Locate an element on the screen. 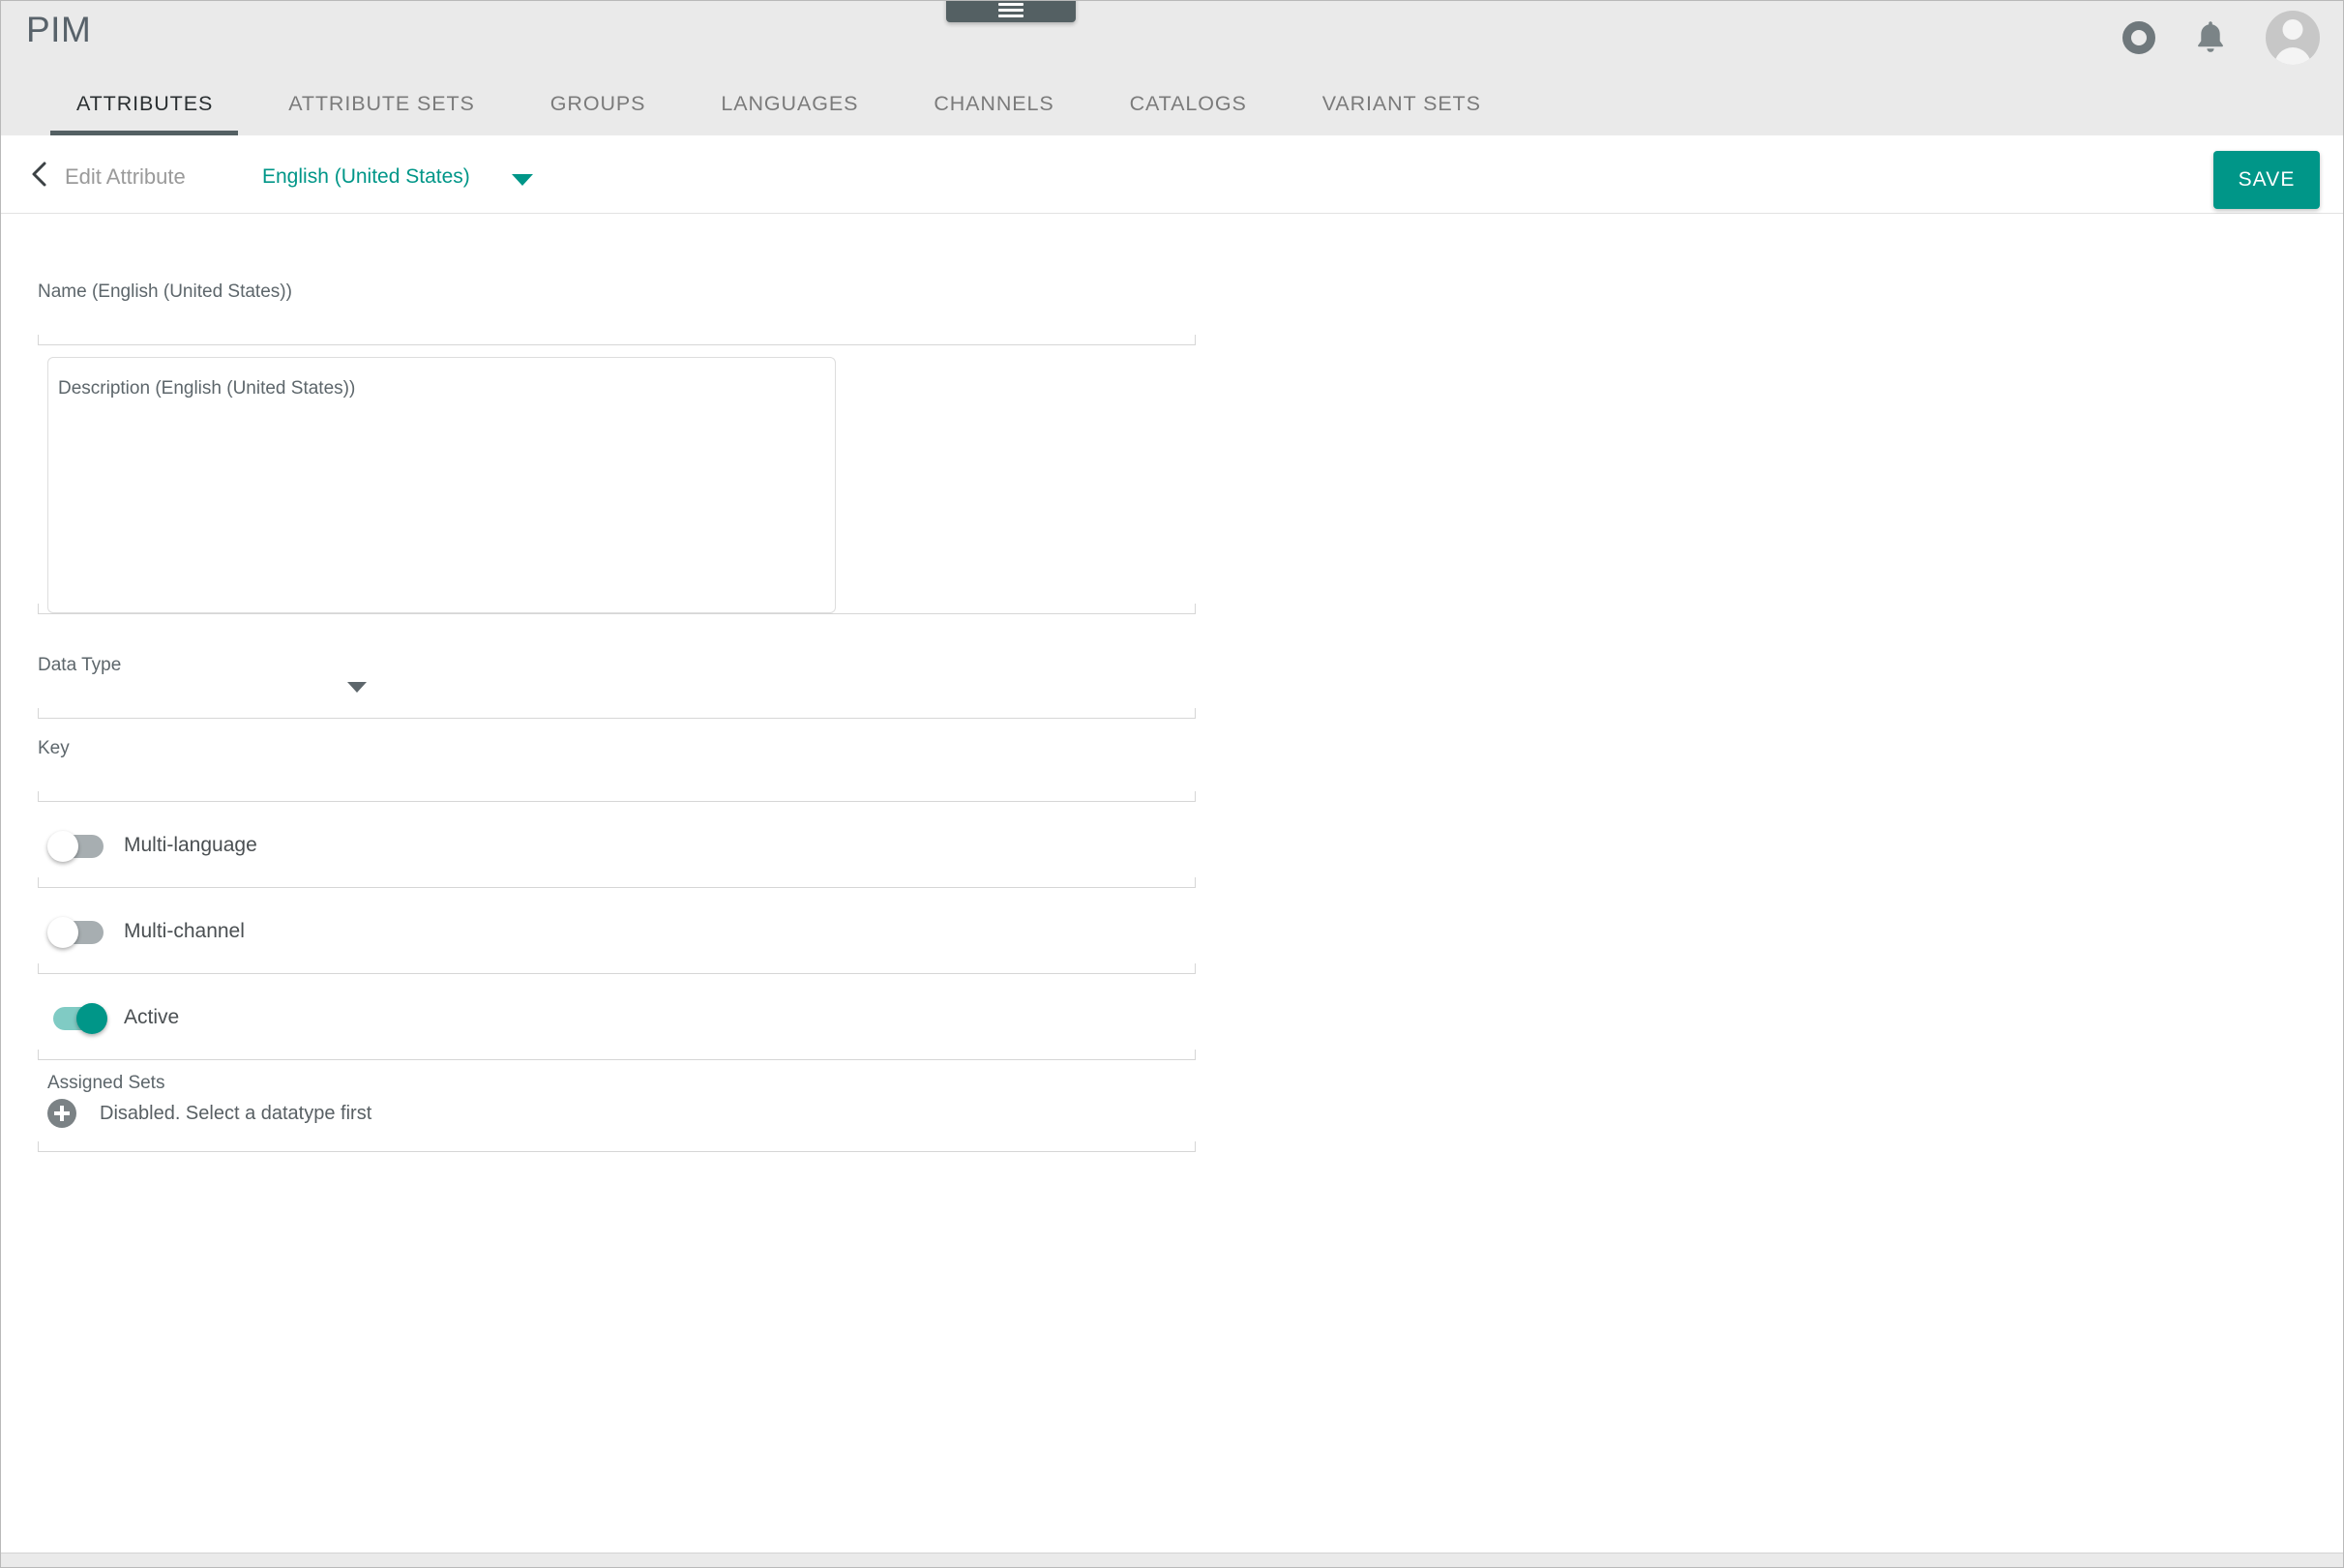 Image resolution: width=2344 pixels, height=1568 pixels. key-field: Key is located at coordinates (617, 760).